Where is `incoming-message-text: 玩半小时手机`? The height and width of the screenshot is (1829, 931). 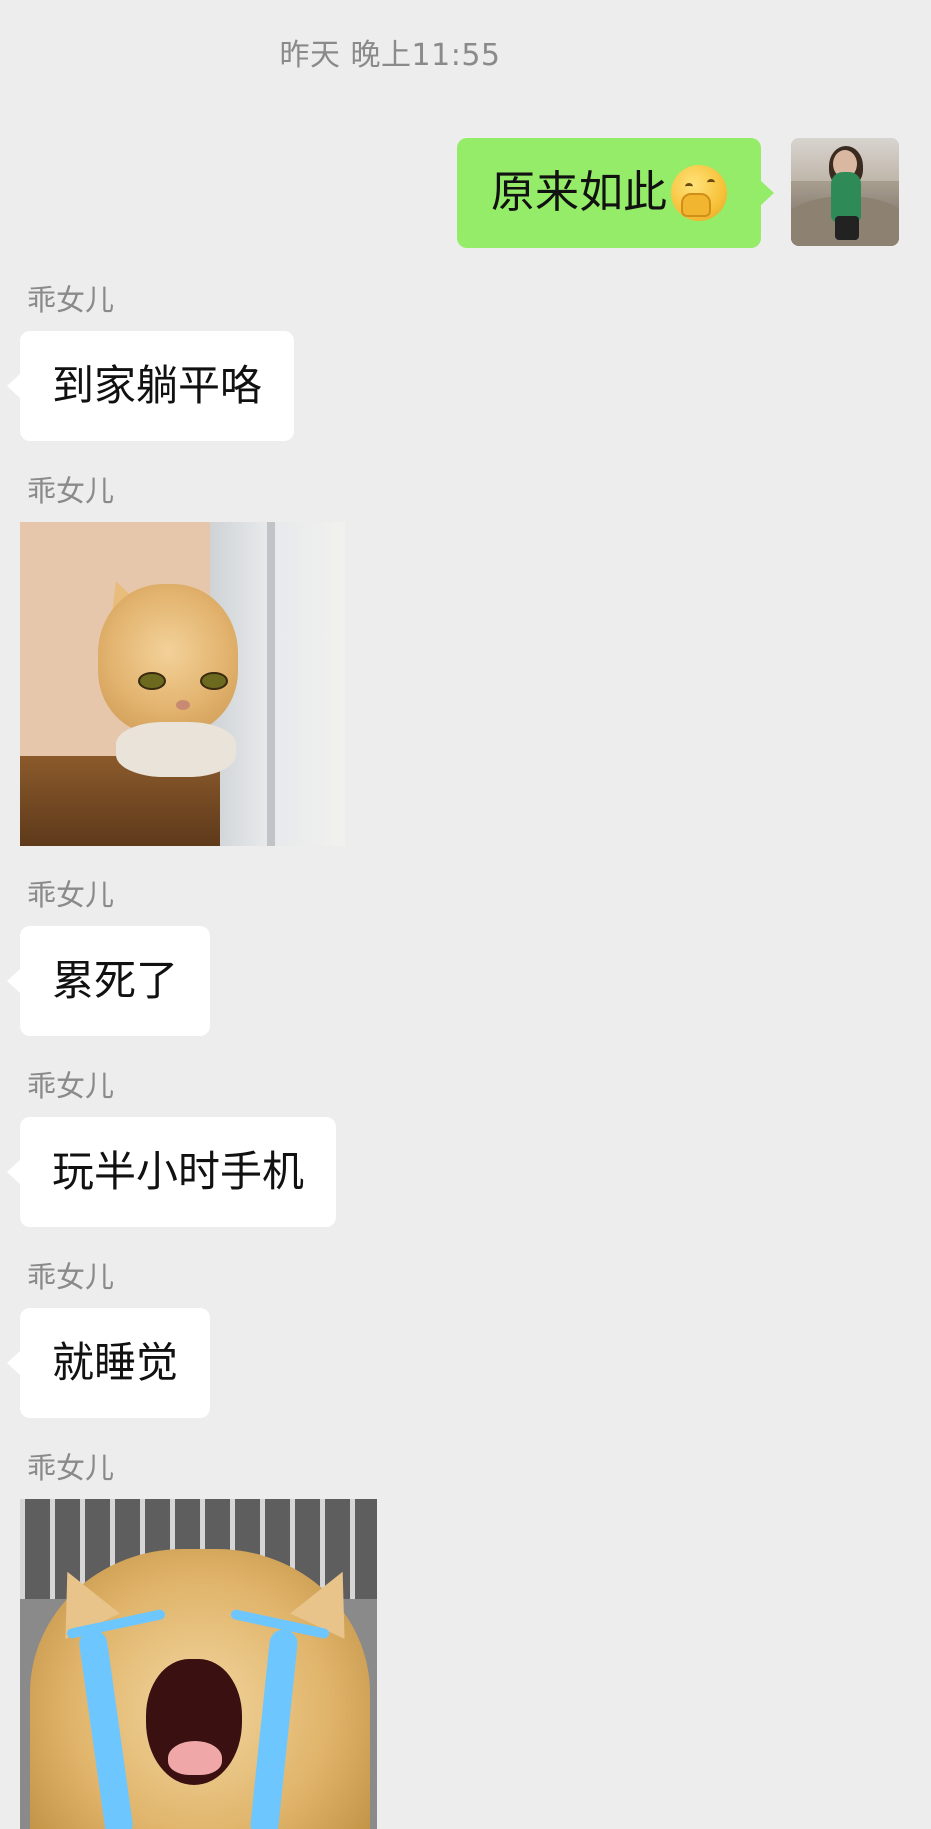 incoming-message-text: 玩半小时手机 is located at coordinates (178, 1171).